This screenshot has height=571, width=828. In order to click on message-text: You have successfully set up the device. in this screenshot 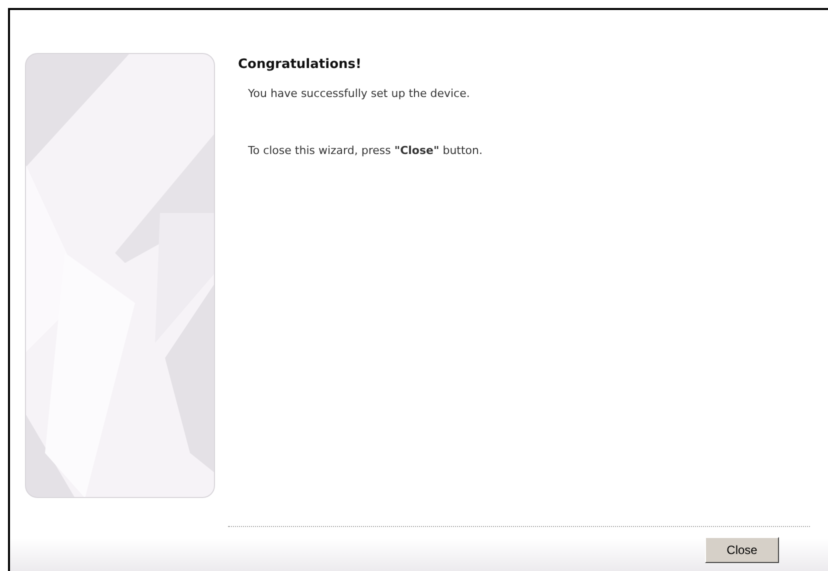, I will do `click(359, 93)`.